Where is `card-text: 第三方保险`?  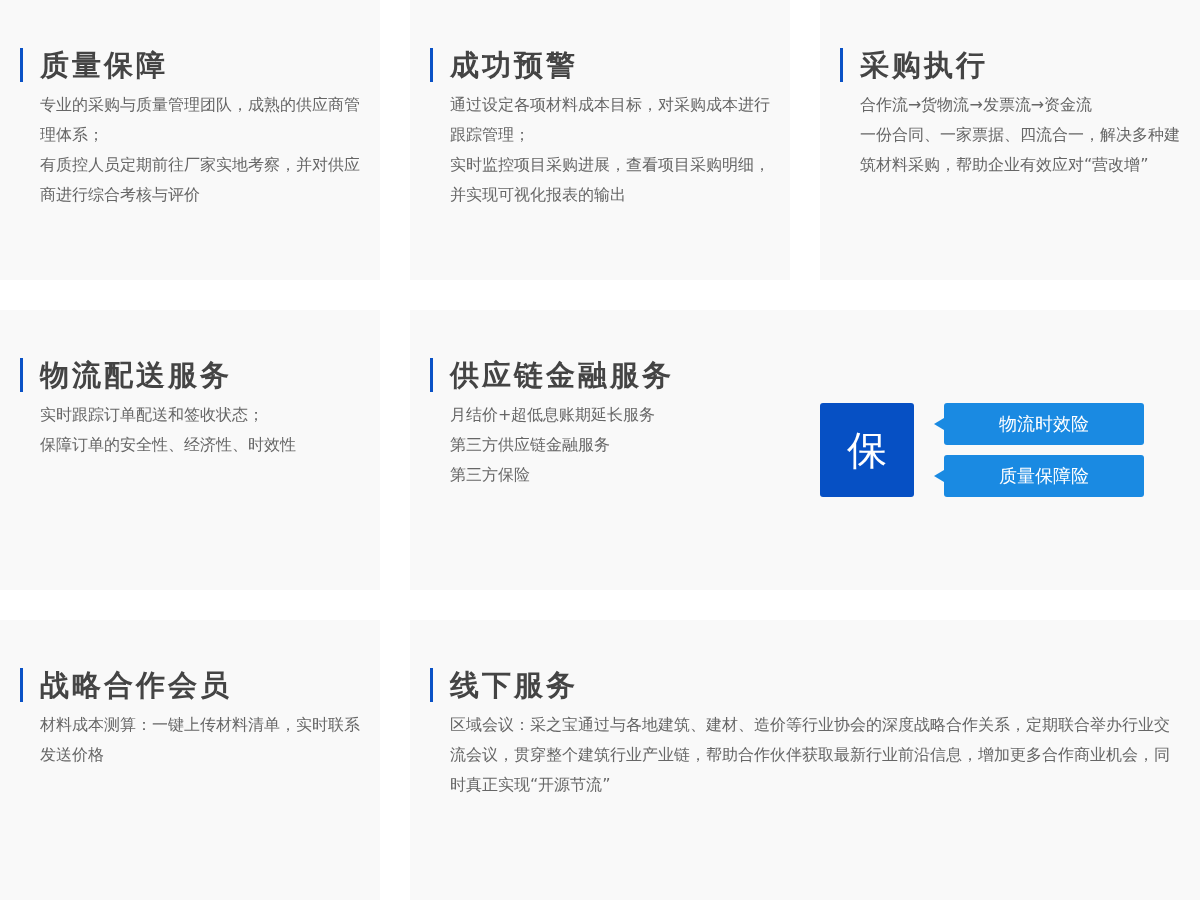
card-text: 第三方保险 is located at coordinates (490, 475).